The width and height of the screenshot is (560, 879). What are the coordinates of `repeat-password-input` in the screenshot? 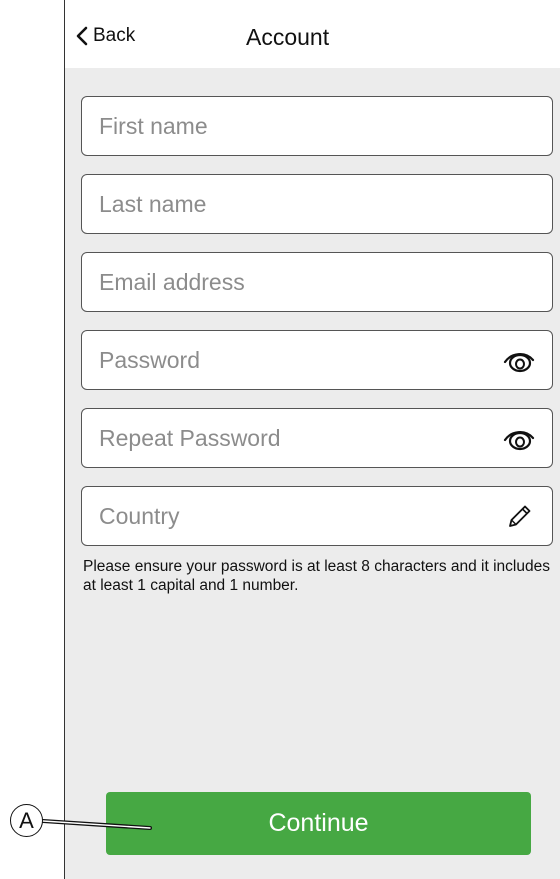 It's located at (317, 438).